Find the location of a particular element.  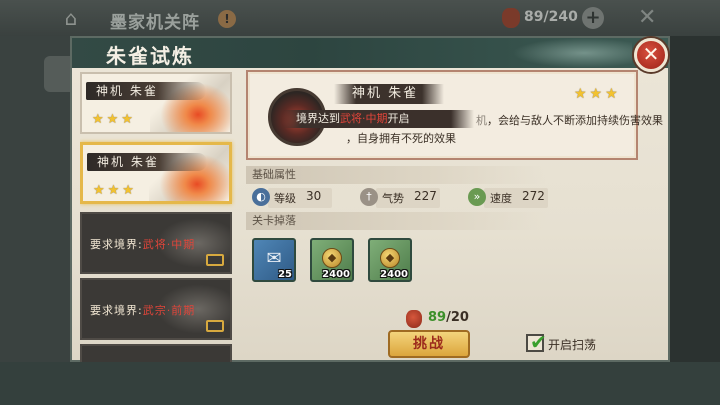

scroll-icon: ✉ is located at coordinates (274, 258).